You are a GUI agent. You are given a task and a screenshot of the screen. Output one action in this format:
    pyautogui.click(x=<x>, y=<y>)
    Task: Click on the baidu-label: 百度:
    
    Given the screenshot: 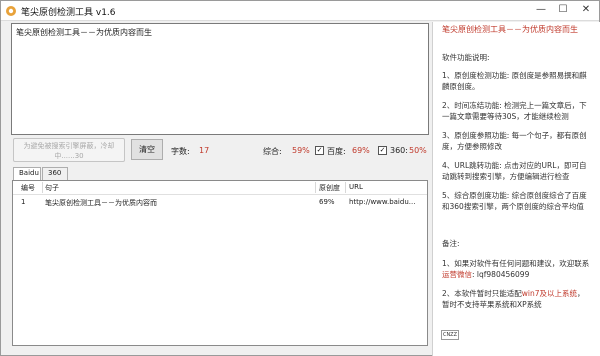 What is the action you would take?
    pyautogui.click(x=336, y=151)
    